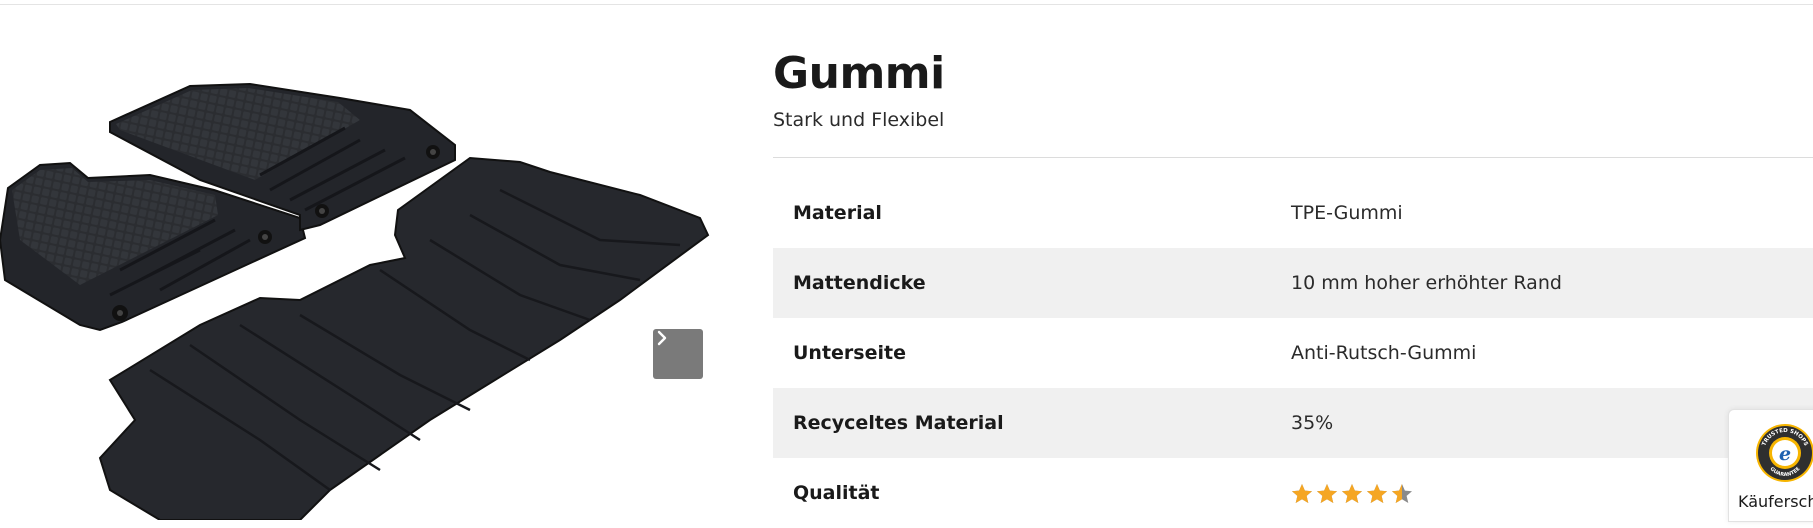 The width and height of the screenshot is (1813, 528). Describe the element at coordinates (1347, 213) in the screenshot. I see `spec-value: TPE-Gummi` at that location.